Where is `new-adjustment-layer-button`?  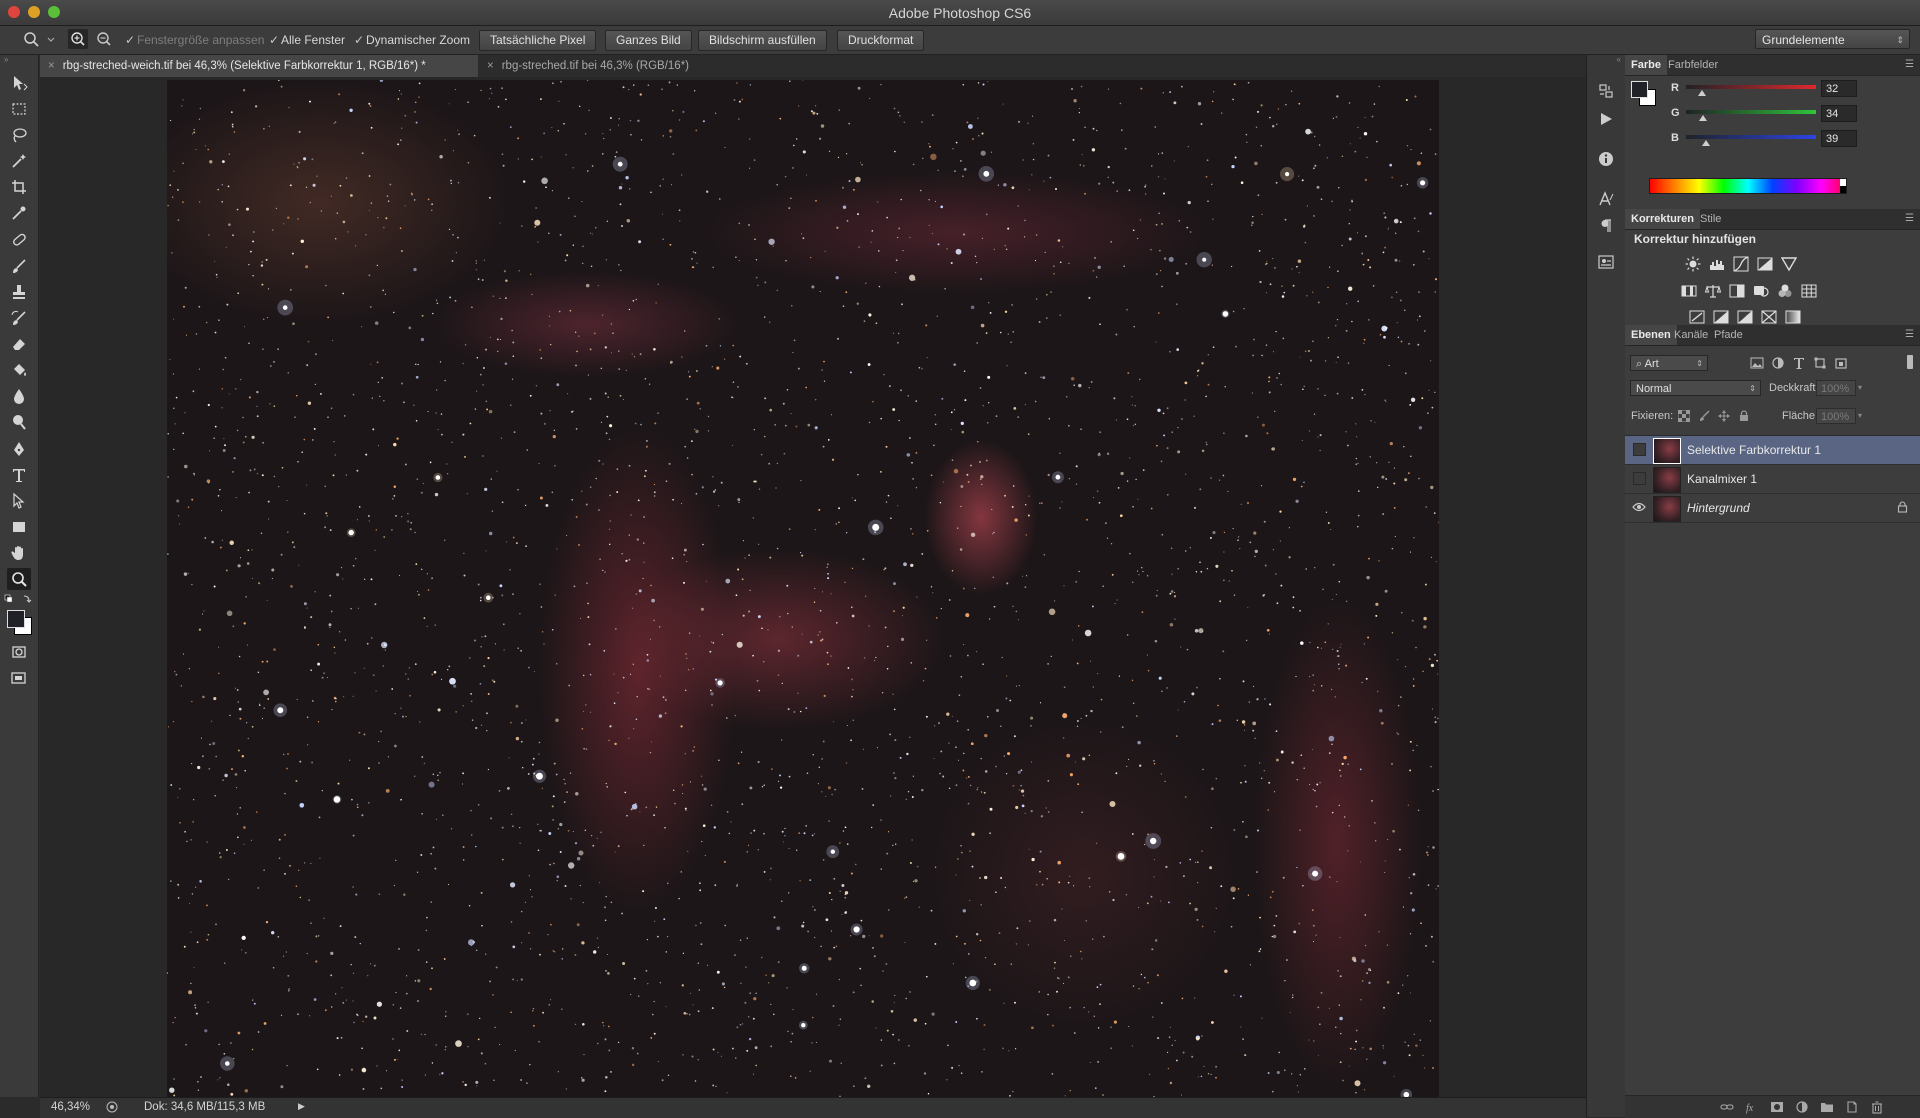 new-adjustment-layer-button is located at coordinates (1802, 1107).